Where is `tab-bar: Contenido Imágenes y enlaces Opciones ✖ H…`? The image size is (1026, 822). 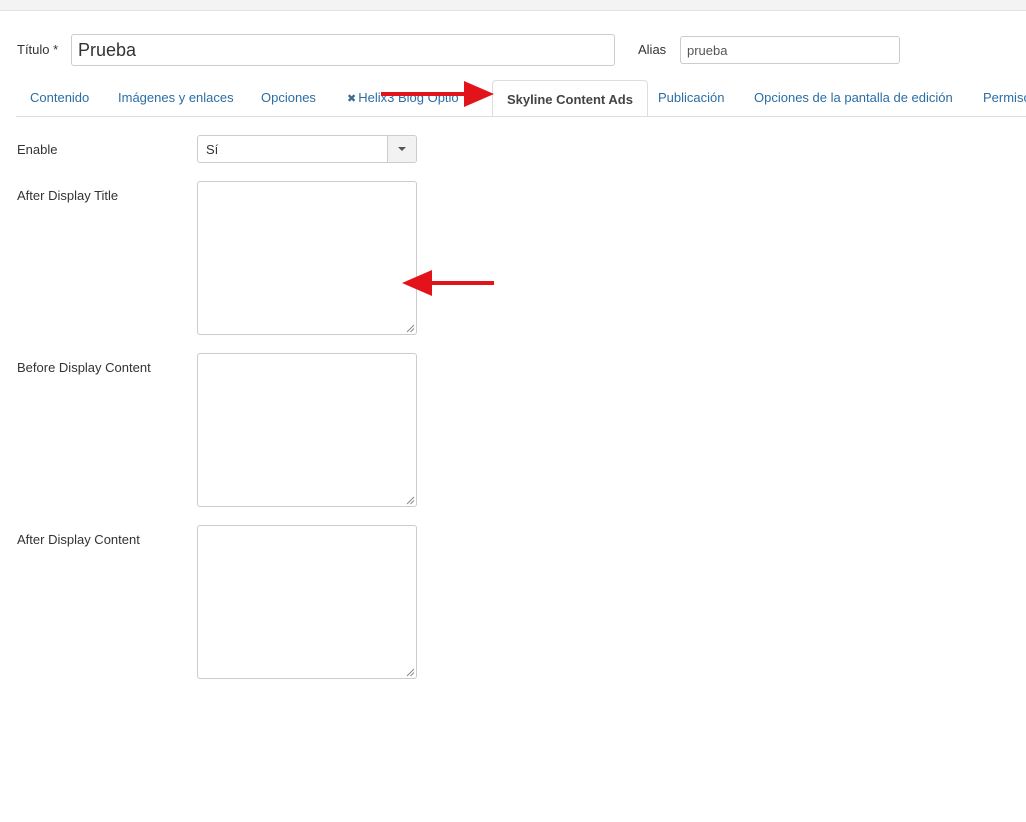 tab-bar: Contenido Imágenes y enlaces Opciones ✖ H… is located at coordinates (521, 98).